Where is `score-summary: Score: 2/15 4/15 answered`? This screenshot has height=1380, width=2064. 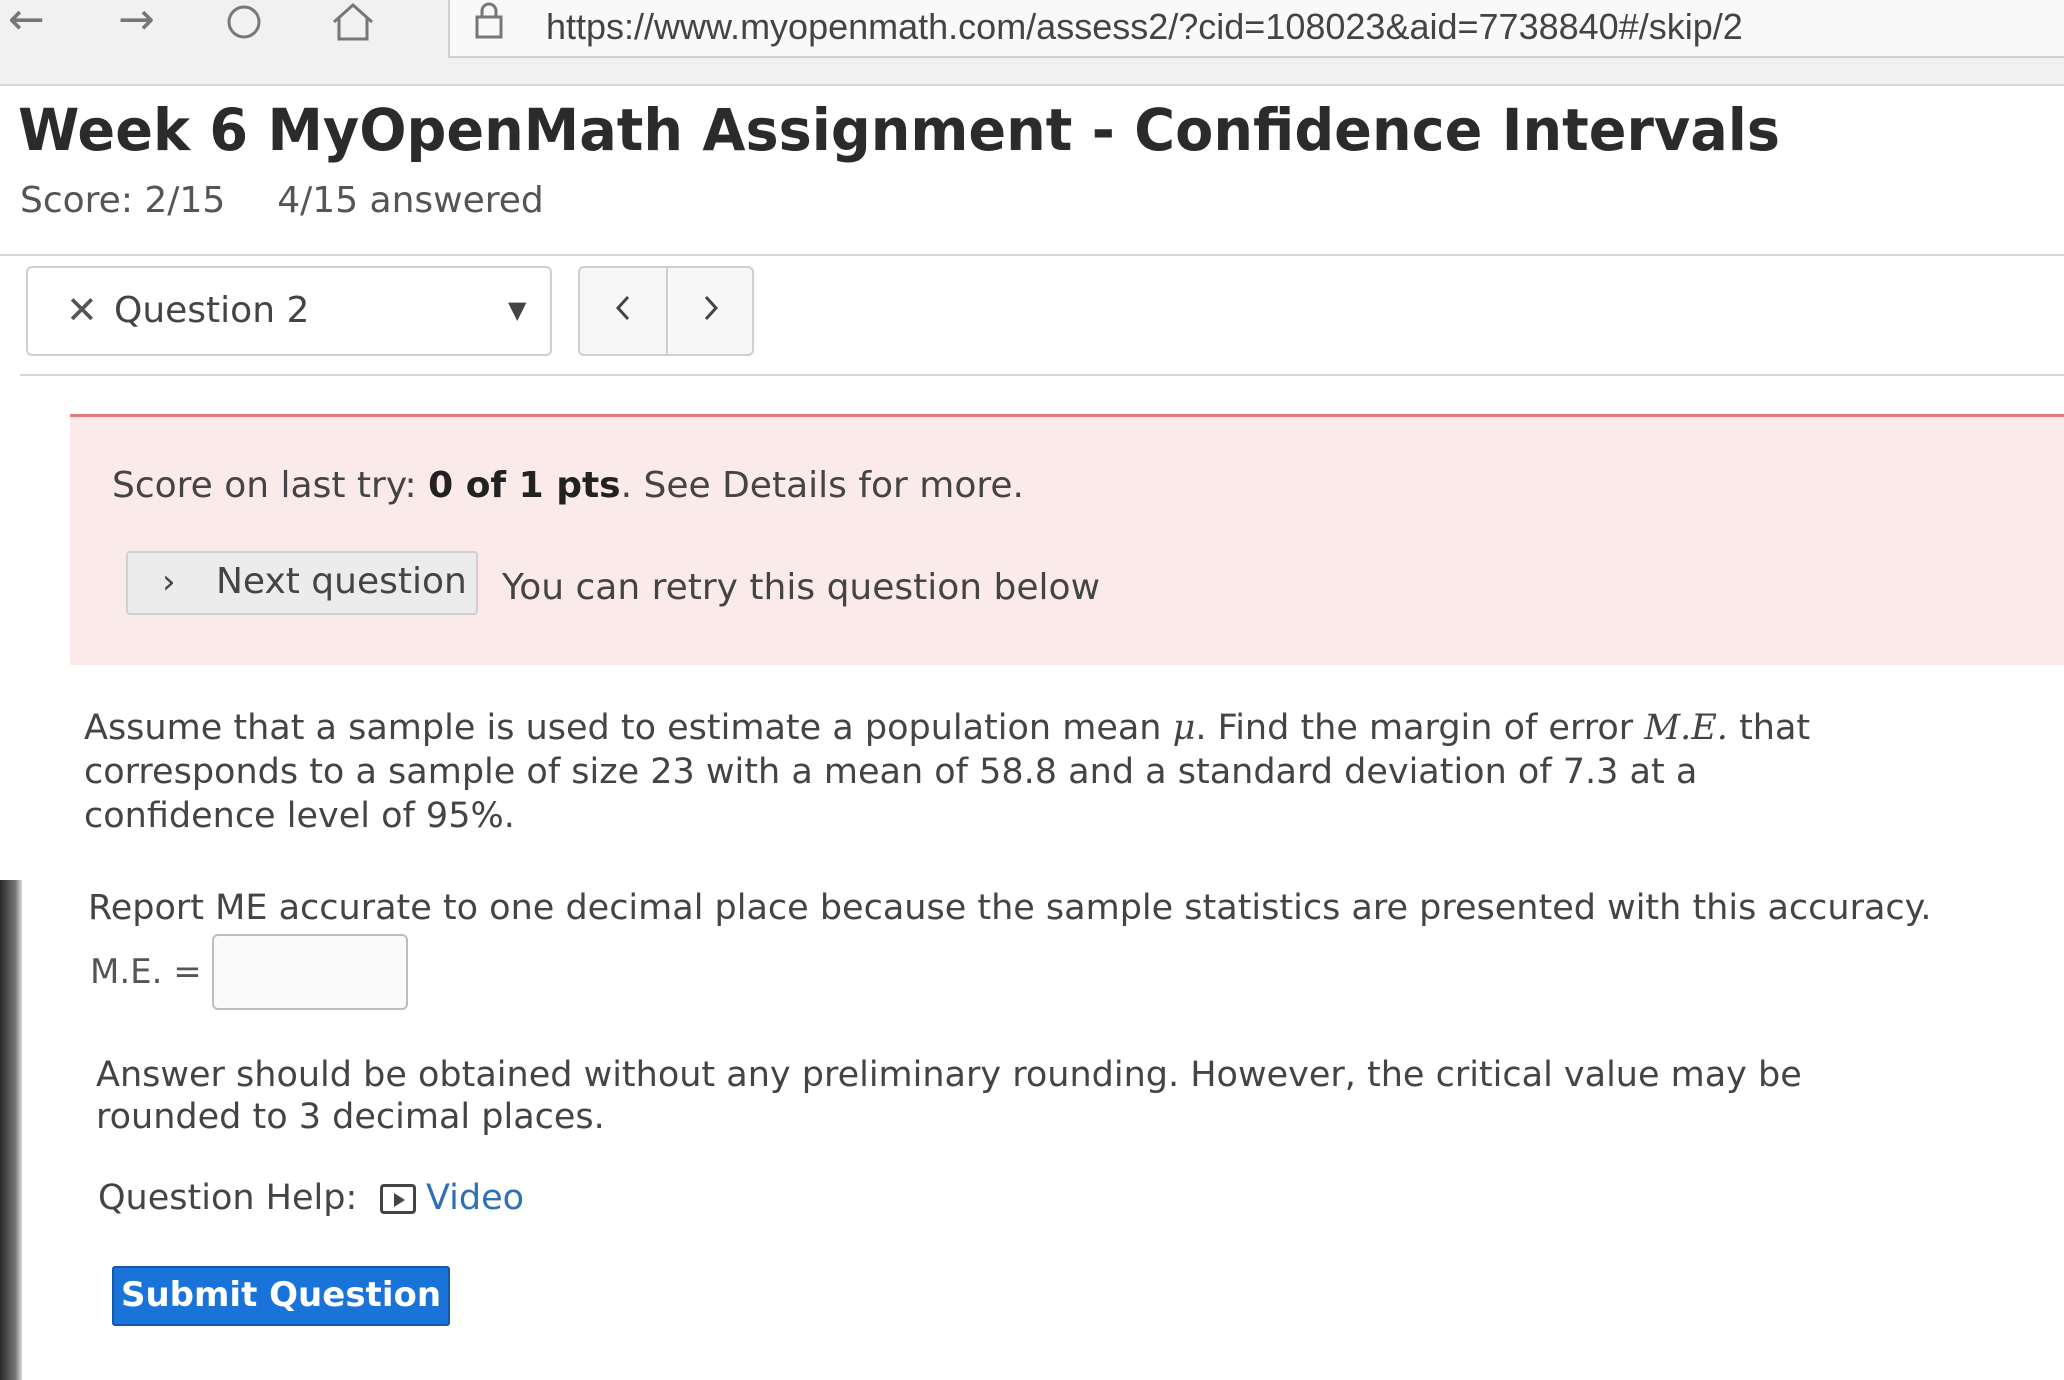
score-summary: Score: 2/15 4/15 answered is located at coordinates (282, 200).